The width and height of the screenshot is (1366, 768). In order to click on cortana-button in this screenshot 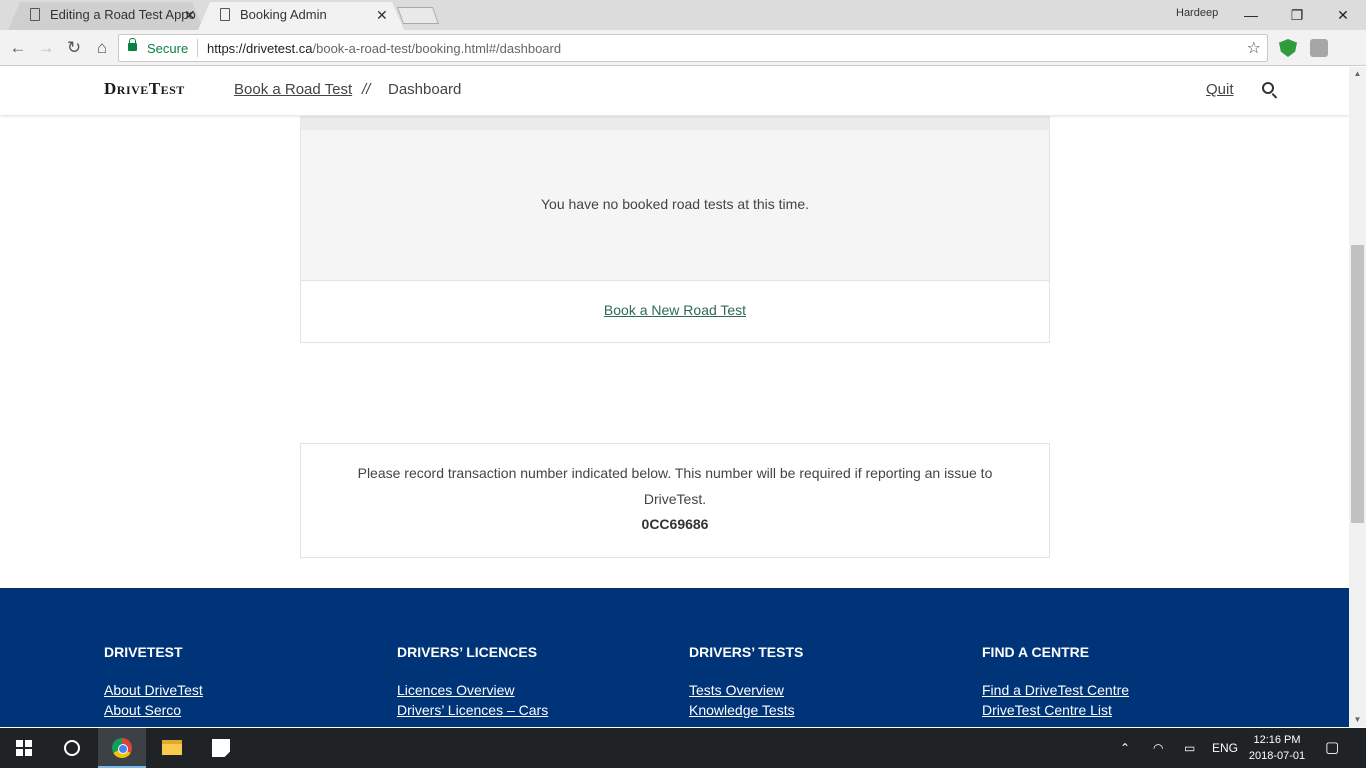, I will do `click(72, 748)`.